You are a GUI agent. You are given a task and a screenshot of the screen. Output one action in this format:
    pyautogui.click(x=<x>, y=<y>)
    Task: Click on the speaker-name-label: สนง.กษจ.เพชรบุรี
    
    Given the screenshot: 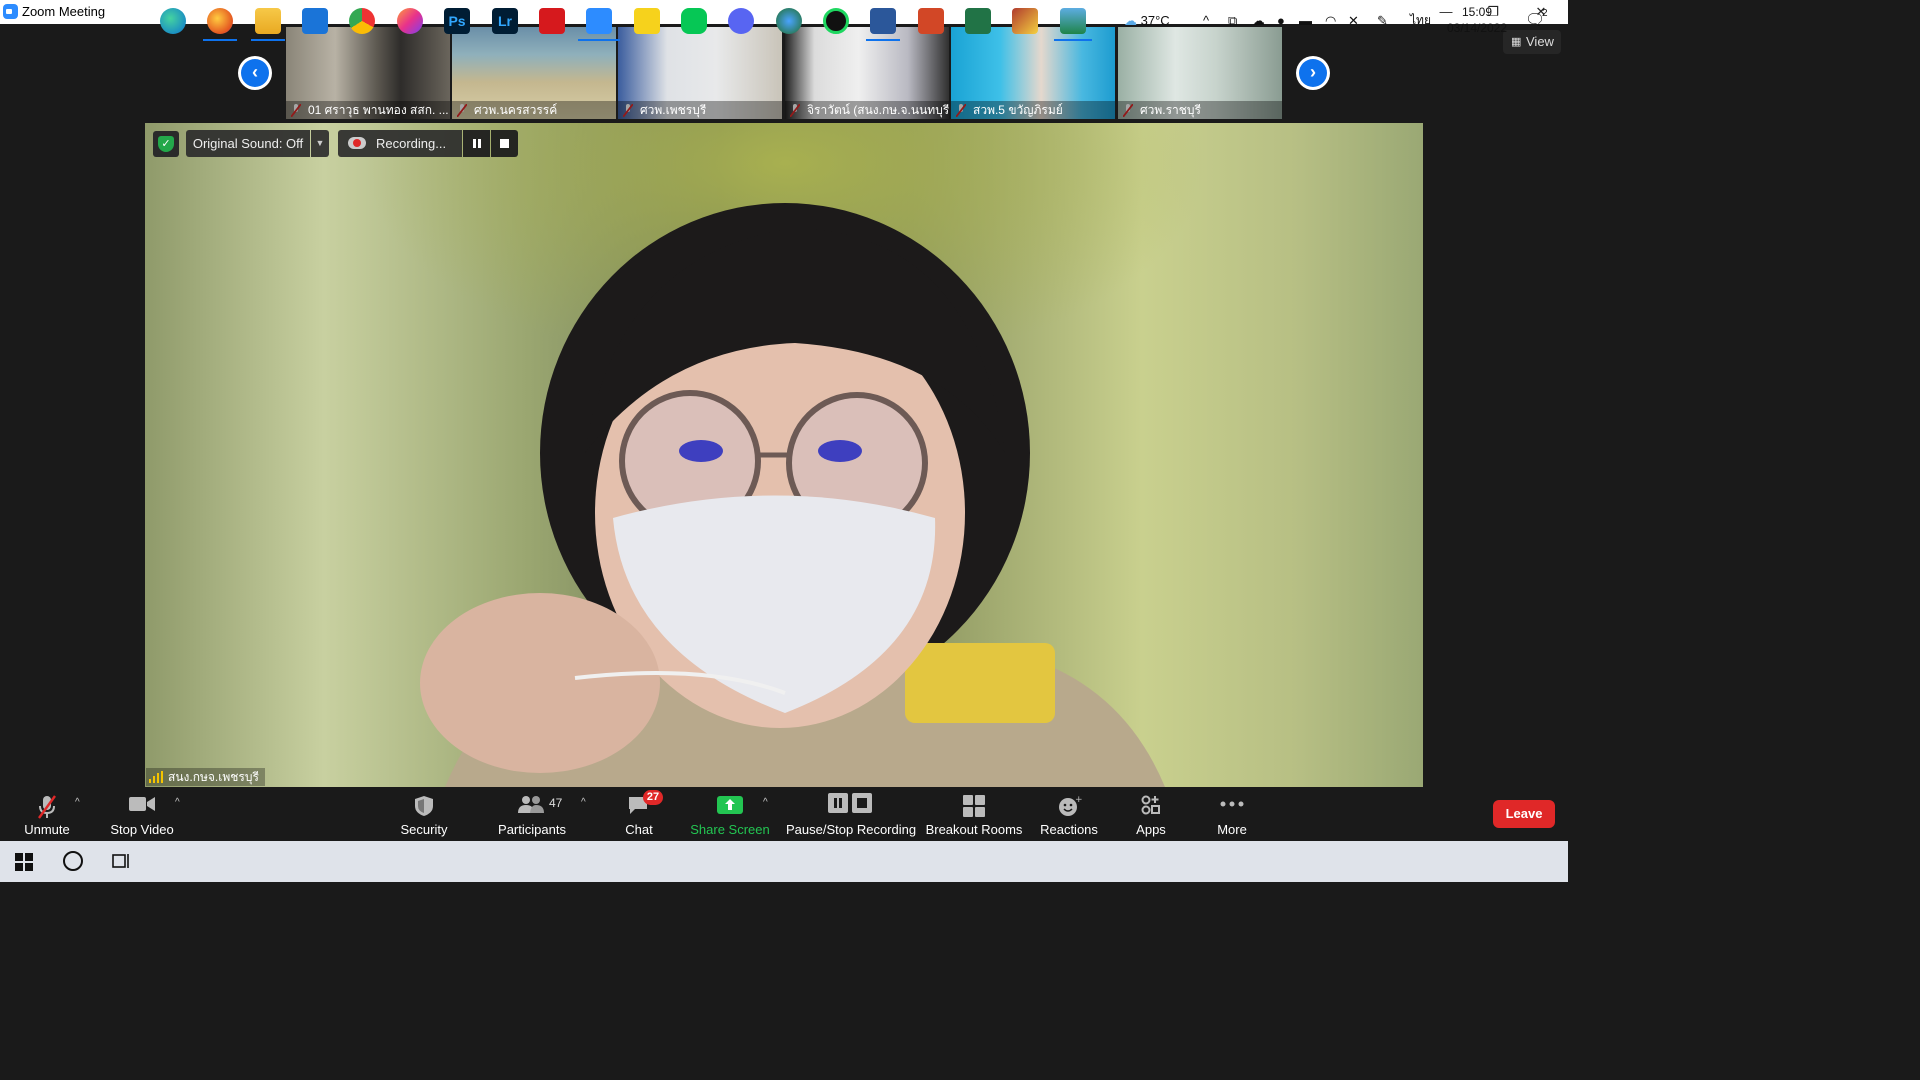 What is the action you would take?
    pyautogui.click(x=205, y=777)
    